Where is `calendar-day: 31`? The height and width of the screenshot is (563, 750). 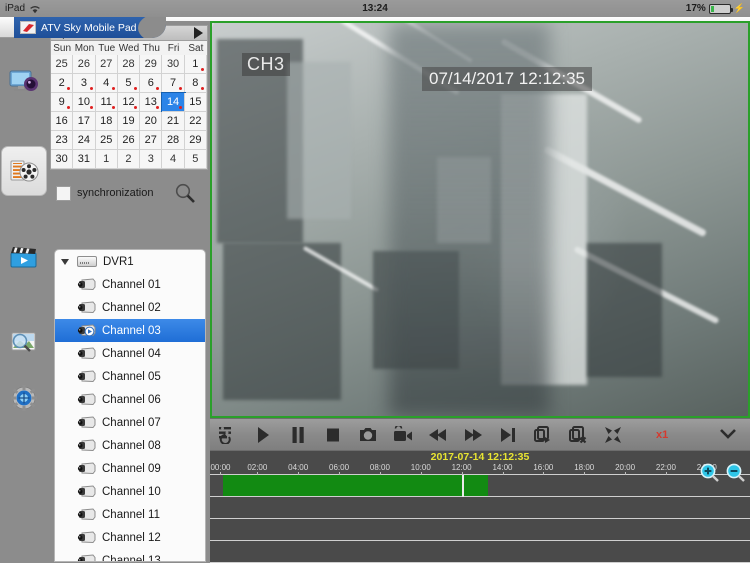 calendar-day: 31 is located at coordinates (84, 159).